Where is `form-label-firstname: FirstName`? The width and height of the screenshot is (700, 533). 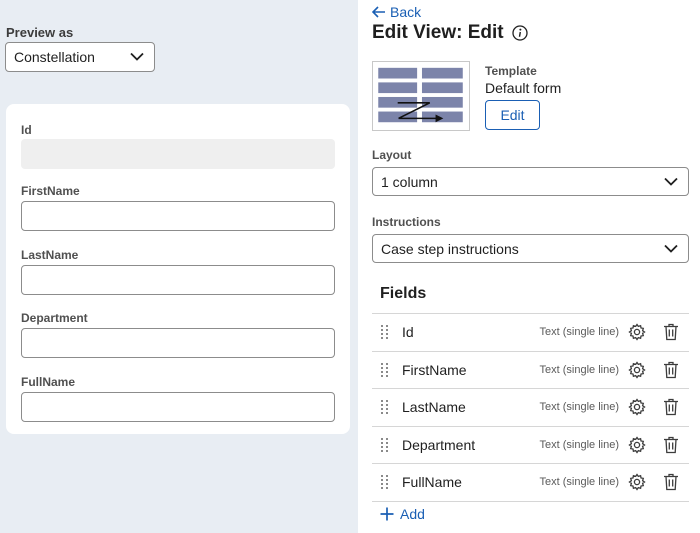 form-label-firstname: FirstName is located at coordinates (50, 191).